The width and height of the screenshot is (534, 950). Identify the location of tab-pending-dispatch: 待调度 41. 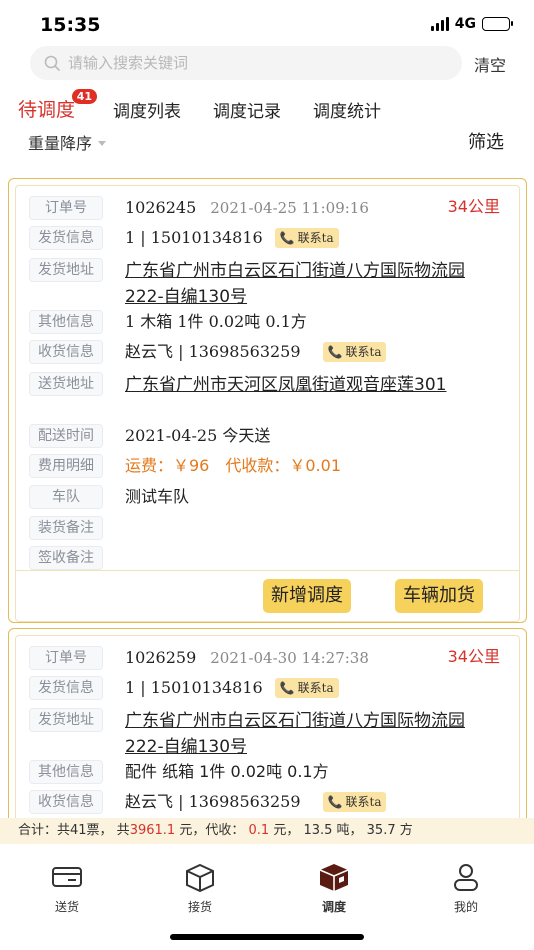
(58, 105).